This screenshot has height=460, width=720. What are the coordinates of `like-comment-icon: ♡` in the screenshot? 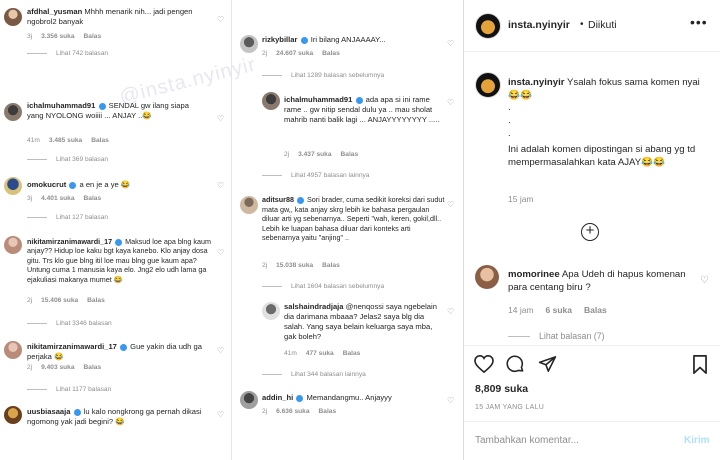 It's located at (704, 280).